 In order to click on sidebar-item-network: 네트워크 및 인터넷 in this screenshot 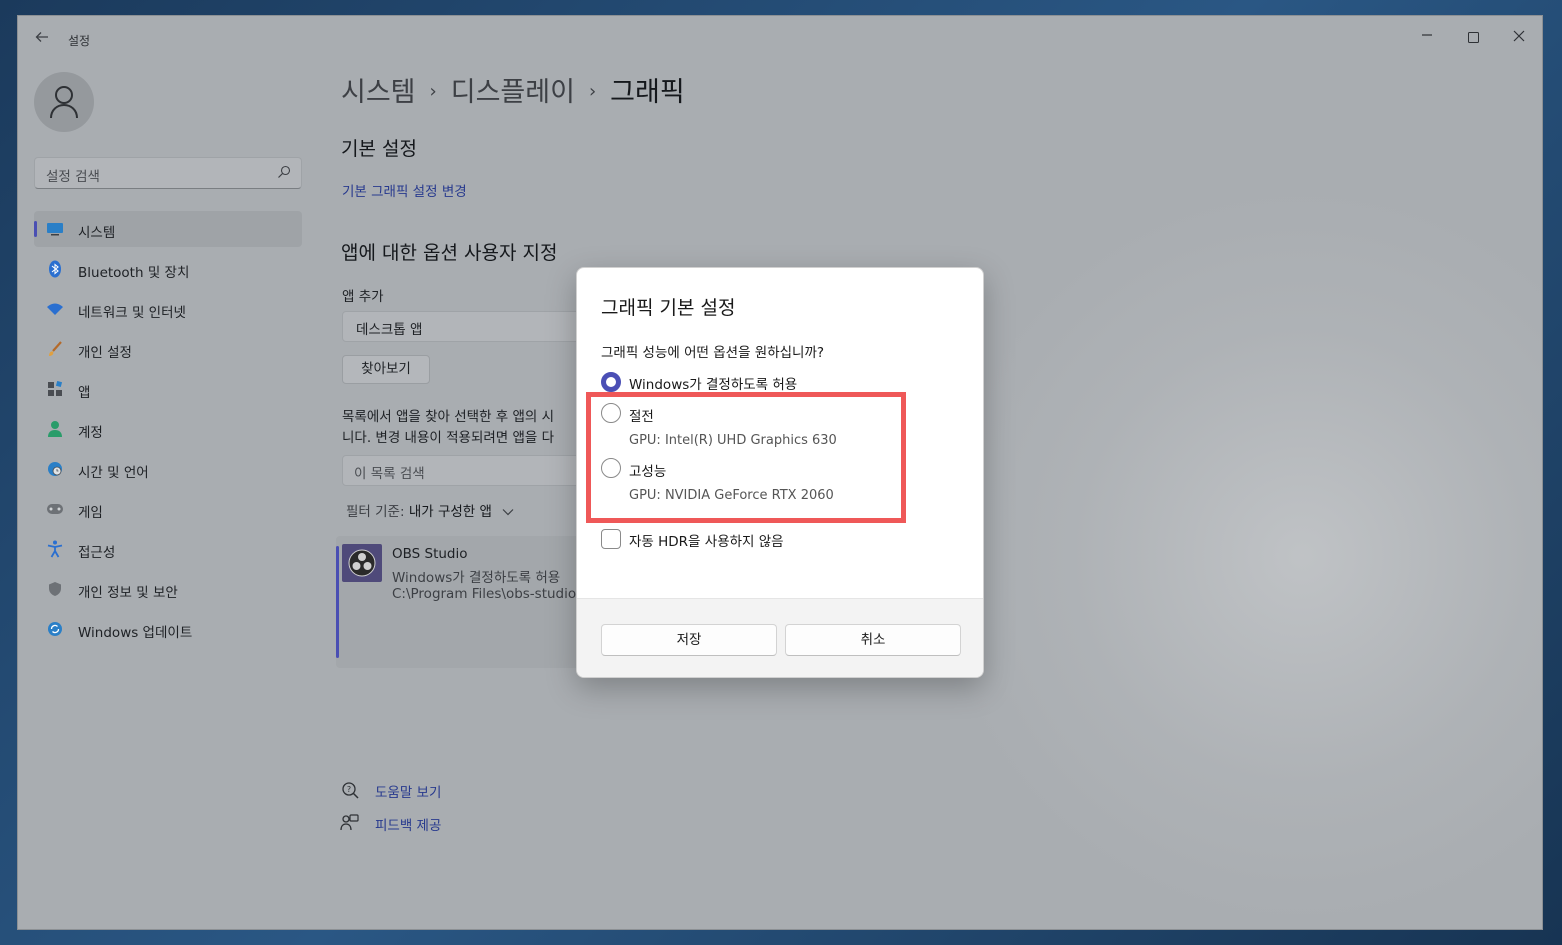, I will do `click(168, 309)`.